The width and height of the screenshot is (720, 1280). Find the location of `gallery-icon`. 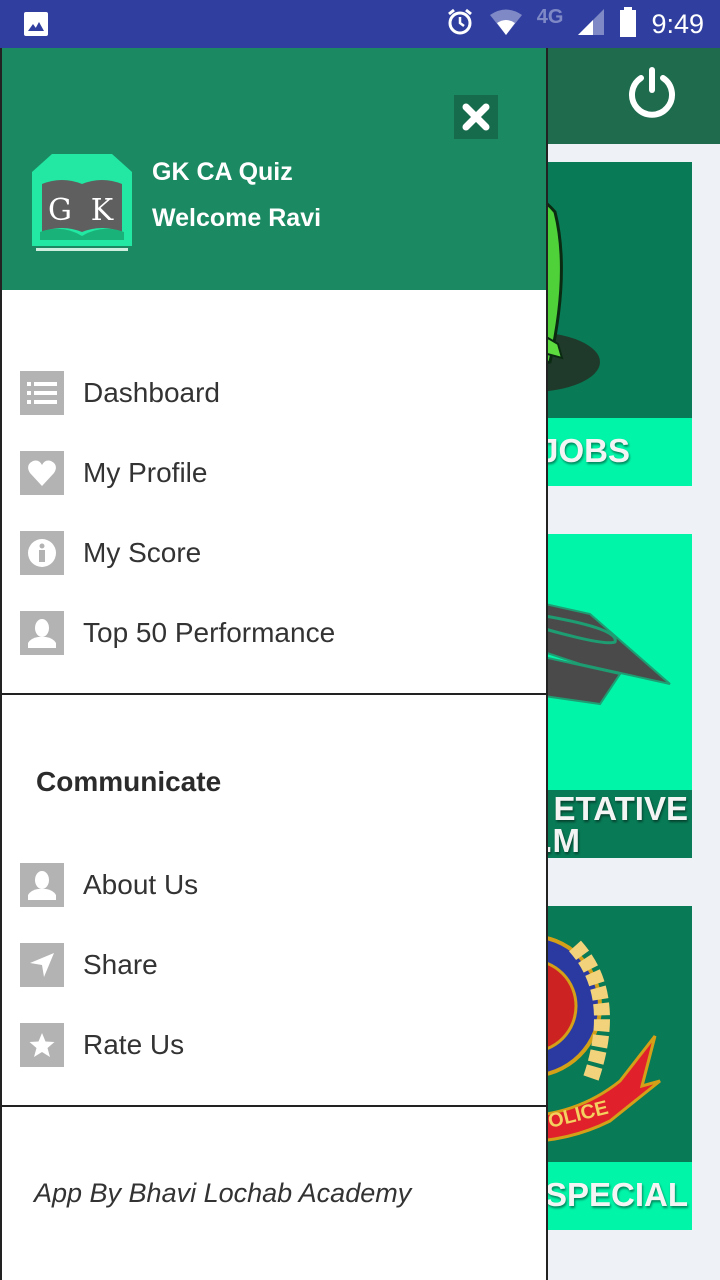

gallery-icon is located at coordinates (36, 24).